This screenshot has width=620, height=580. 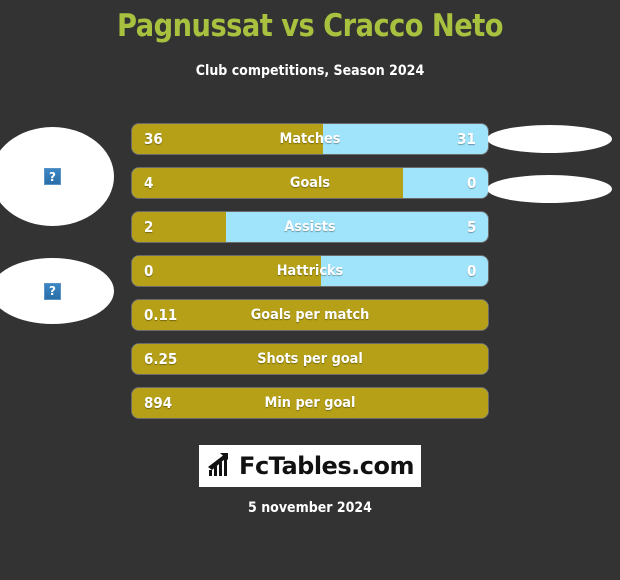 I want to click on home-player-photo: ?, so click(x=57, y=176).